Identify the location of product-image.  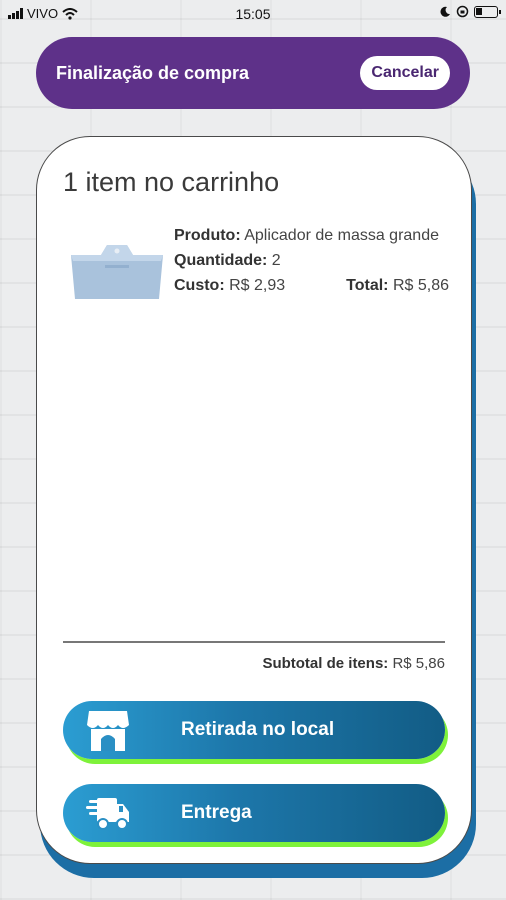
(117, 272).